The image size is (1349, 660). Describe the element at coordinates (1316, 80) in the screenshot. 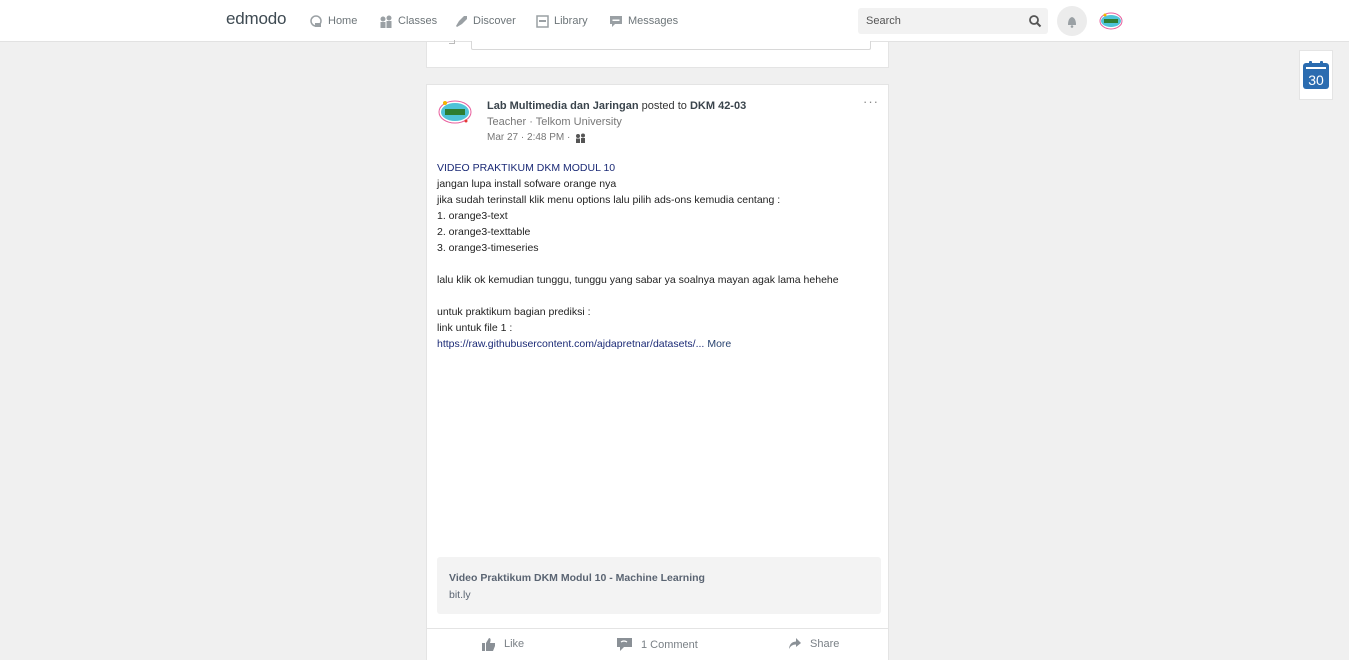

I see `calendar-day: 30` at that location.